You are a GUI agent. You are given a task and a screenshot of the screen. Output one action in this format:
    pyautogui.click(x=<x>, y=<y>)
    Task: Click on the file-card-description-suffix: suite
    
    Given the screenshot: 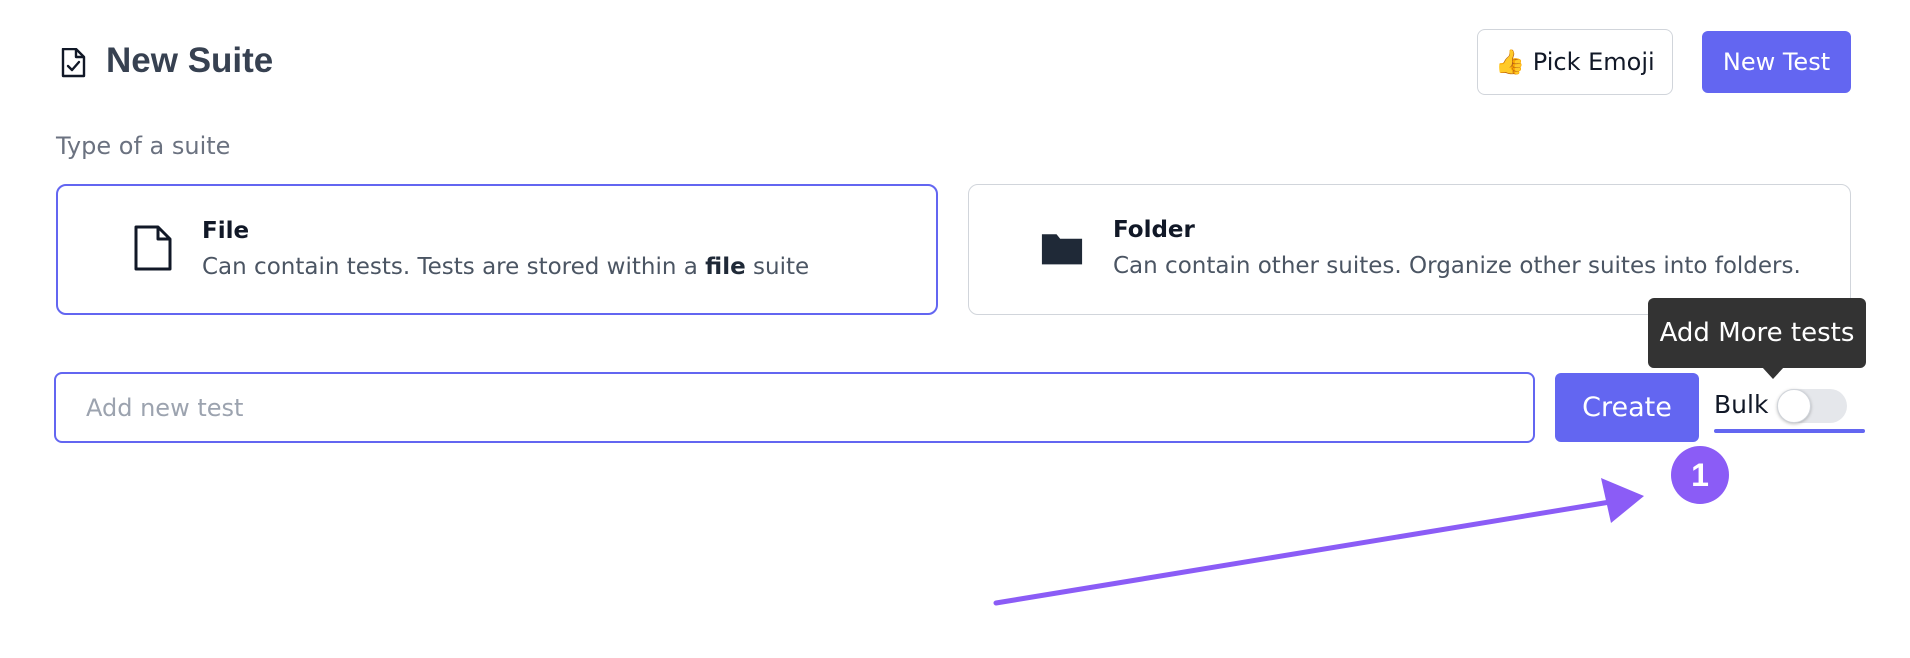 What is the action you would take?
    pyautogui.click(x=777, y=267)
    